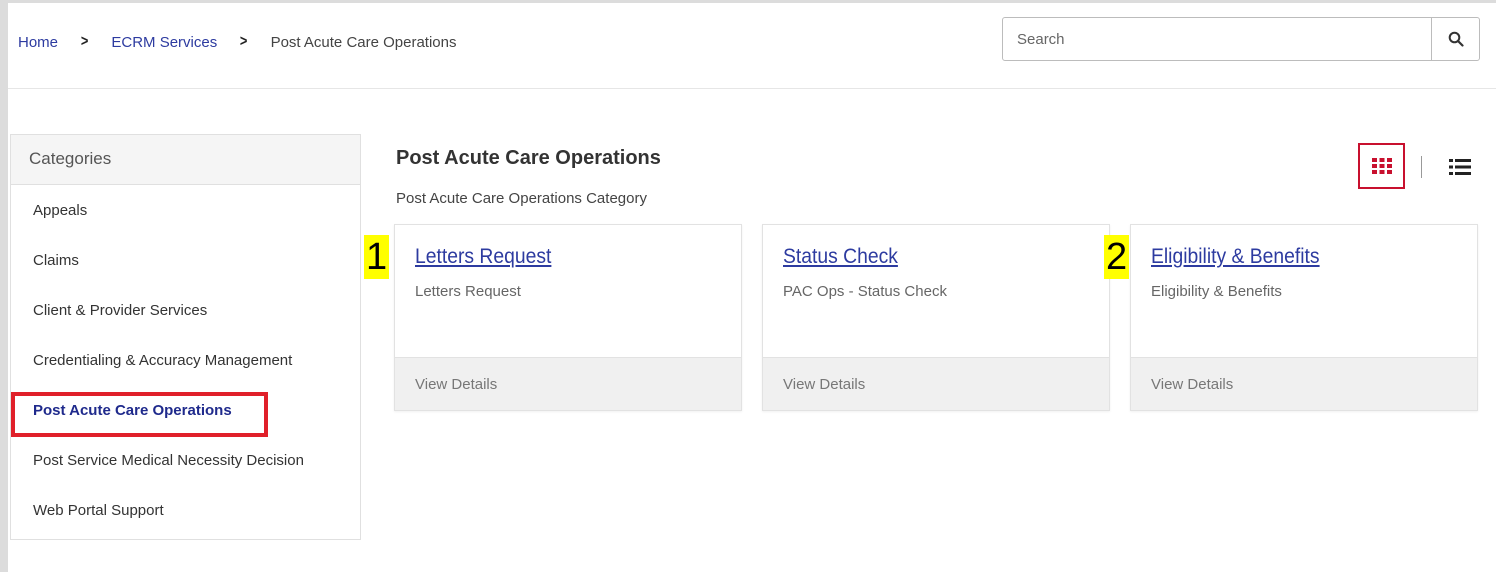  What do you see at coordinates (528, 158) in the screenshot?
I see `page-title: Post Acute Care Operations` at bounding box center [528, 158].